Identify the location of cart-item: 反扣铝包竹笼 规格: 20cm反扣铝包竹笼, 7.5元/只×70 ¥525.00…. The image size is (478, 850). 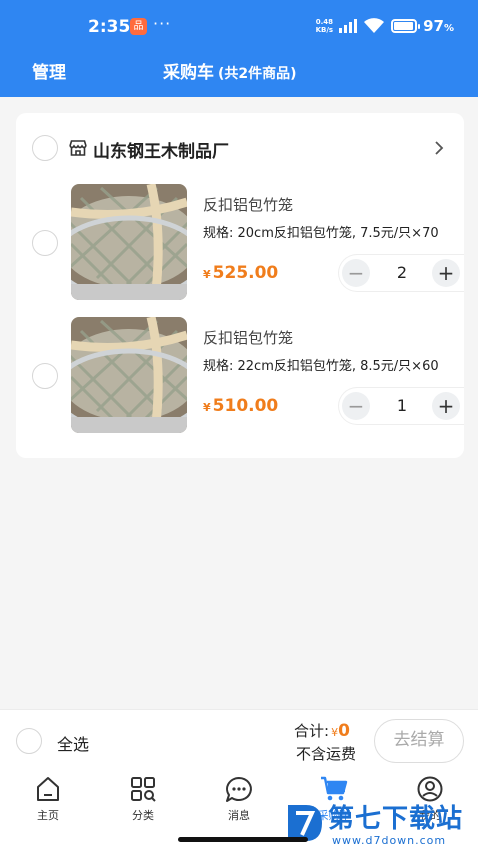
(240, 243).